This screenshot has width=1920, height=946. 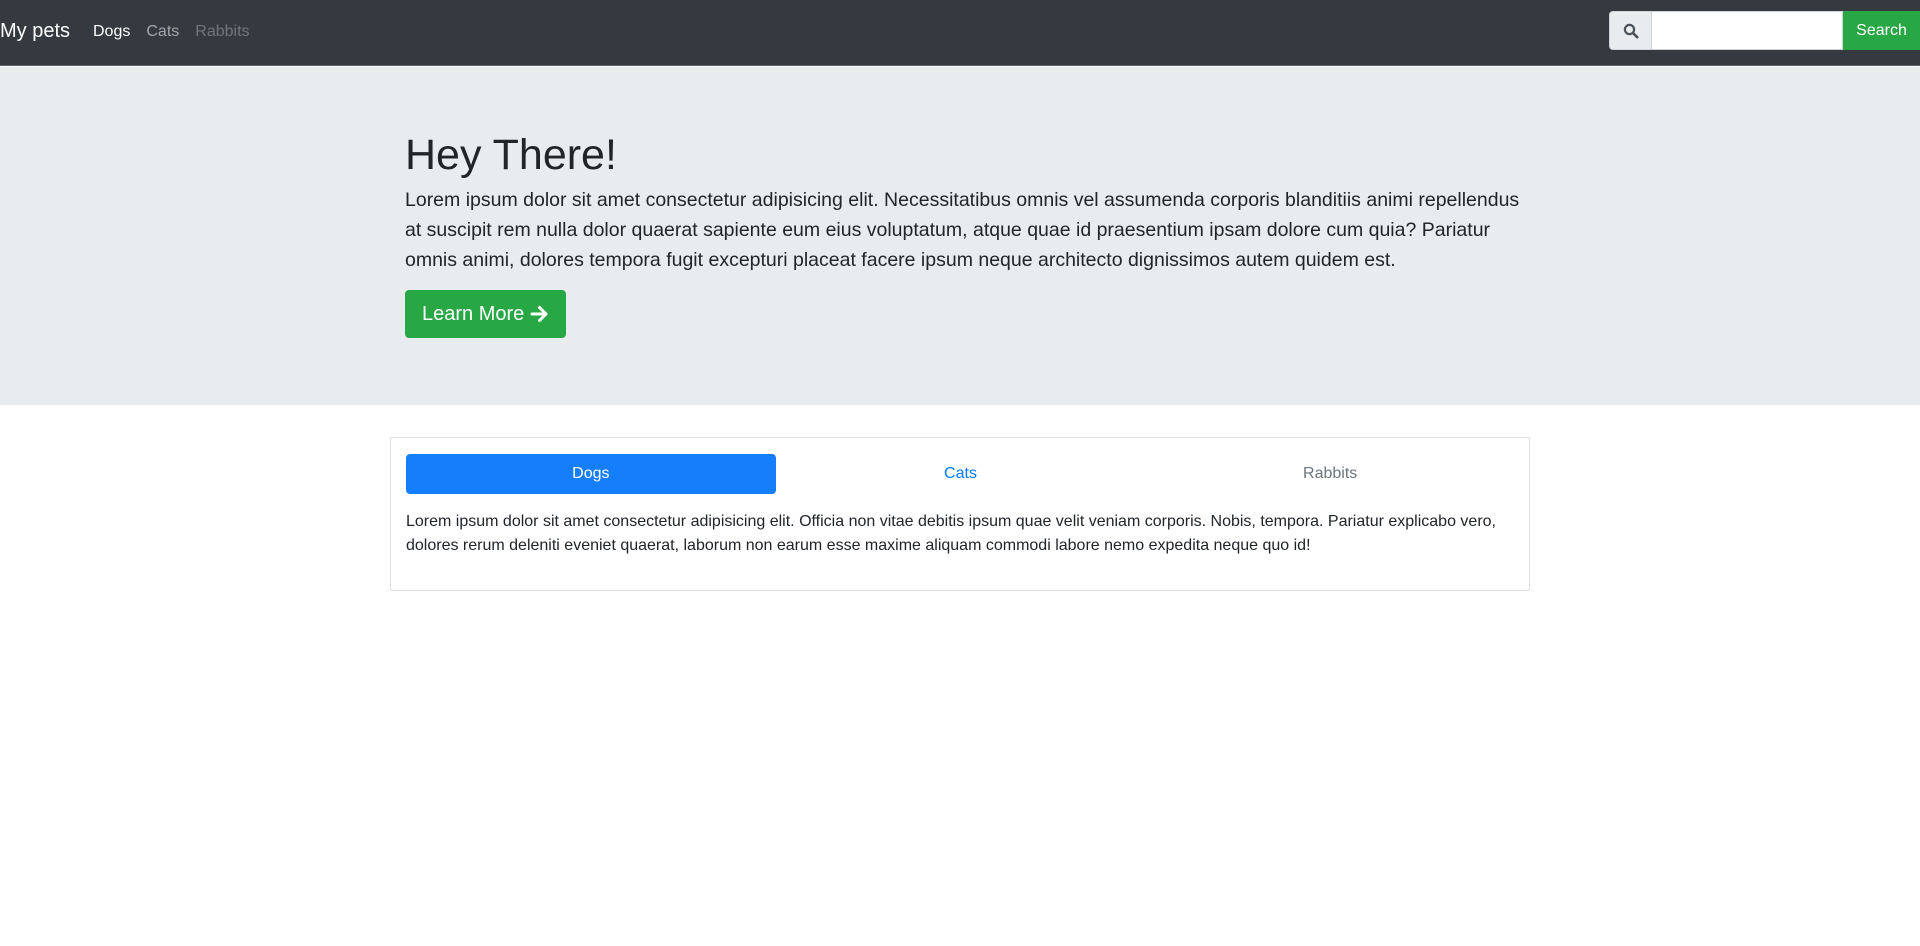 I want to click on search-icon, so click(x=1630, y=30).